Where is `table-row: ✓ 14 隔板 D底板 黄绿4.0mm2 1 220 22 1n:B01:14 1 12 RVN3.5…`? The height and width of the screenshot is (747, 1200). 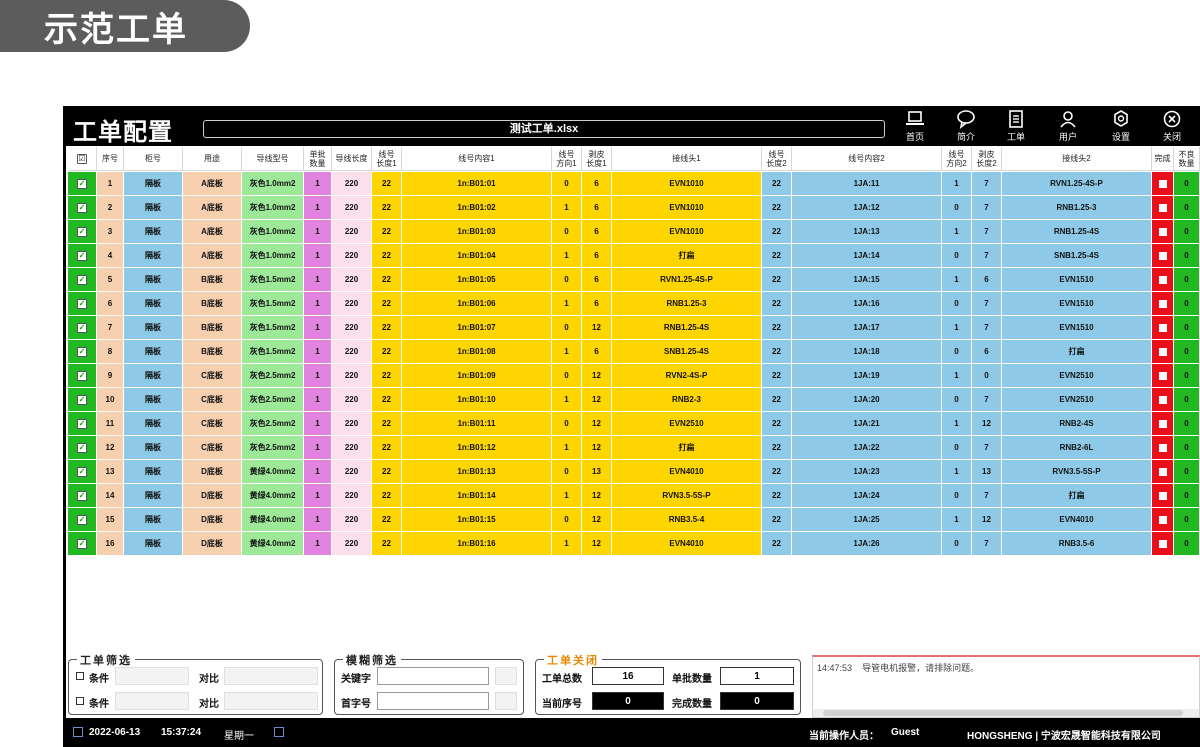 table-row: ✓ 14 隔板 D底板 黄绿4.0mm2 1 220 22 1n:B01:14 1 12 RVN3.5… is located at coordinates (633, 495).